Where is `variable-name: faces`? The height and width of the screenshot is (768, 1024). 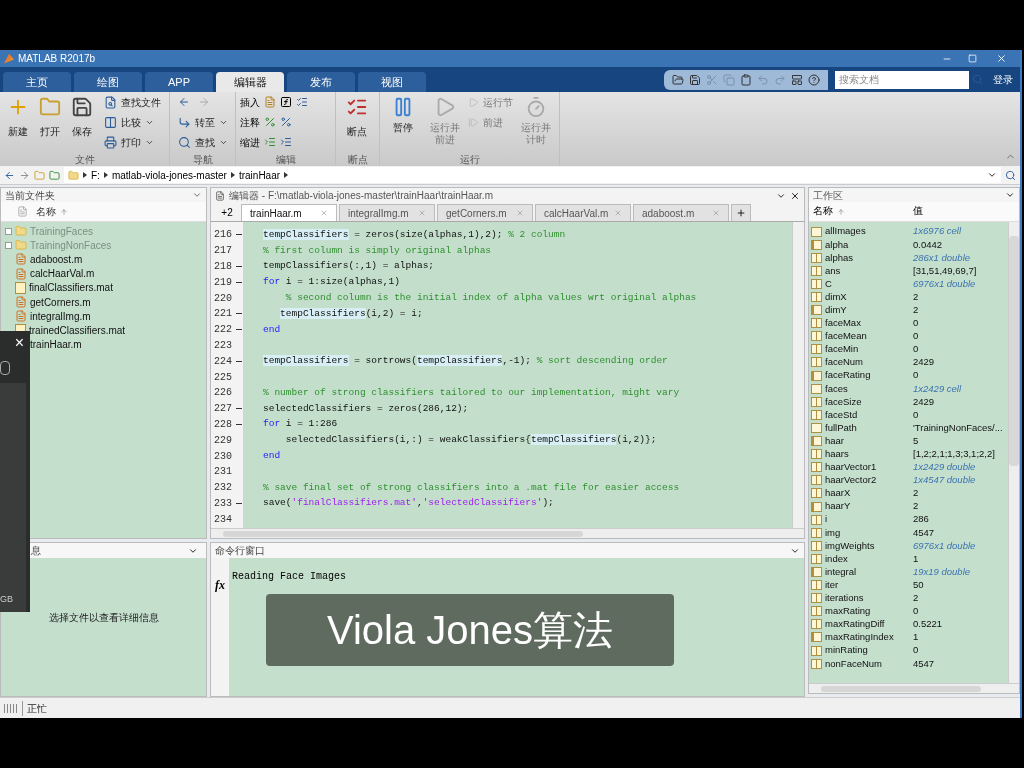 variable-name: faces is located at coordinates (836, 388).